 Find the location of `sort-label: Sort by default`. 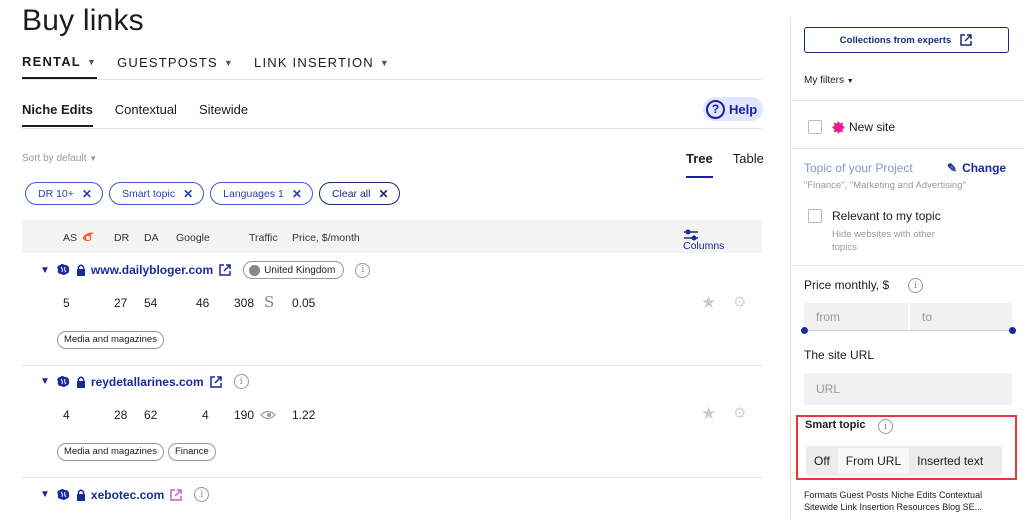

sort-label: Sort by default is located at coordinates (54, 158).